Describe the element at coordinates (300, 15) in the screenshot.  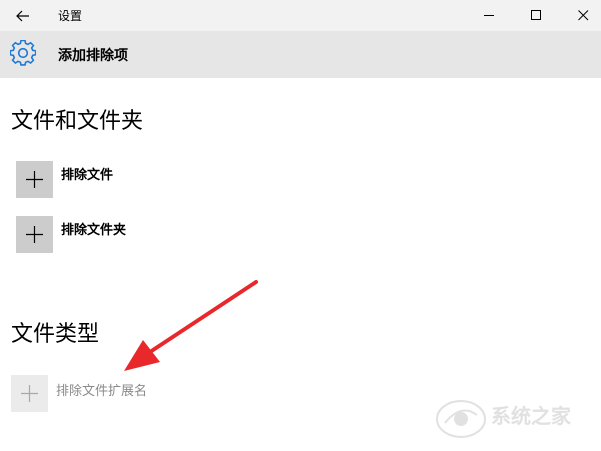
I see `title-bar: 设置` at that location.